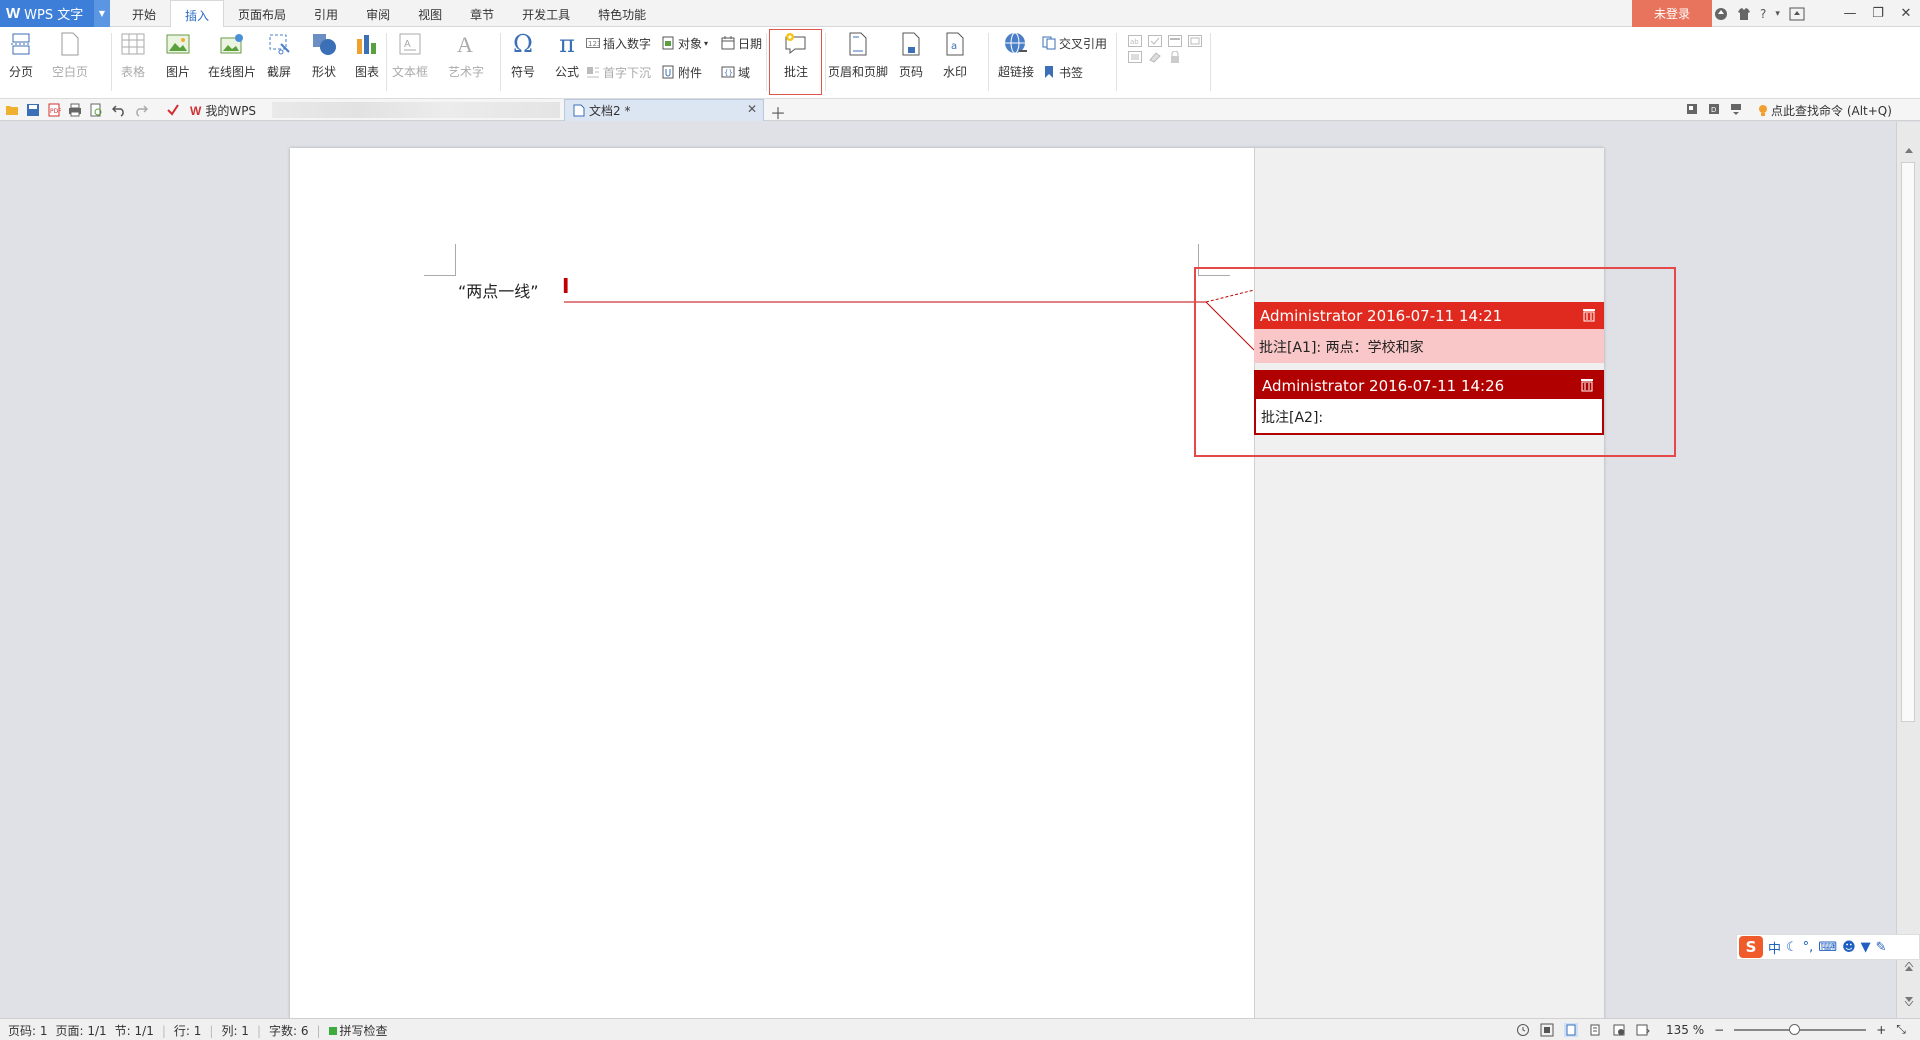 This screenshot has height=1040, width=1920. What do you see at coordinates (119, 110) in the screenshot?
I see `undo-icon` at bounding box center [119, 110].